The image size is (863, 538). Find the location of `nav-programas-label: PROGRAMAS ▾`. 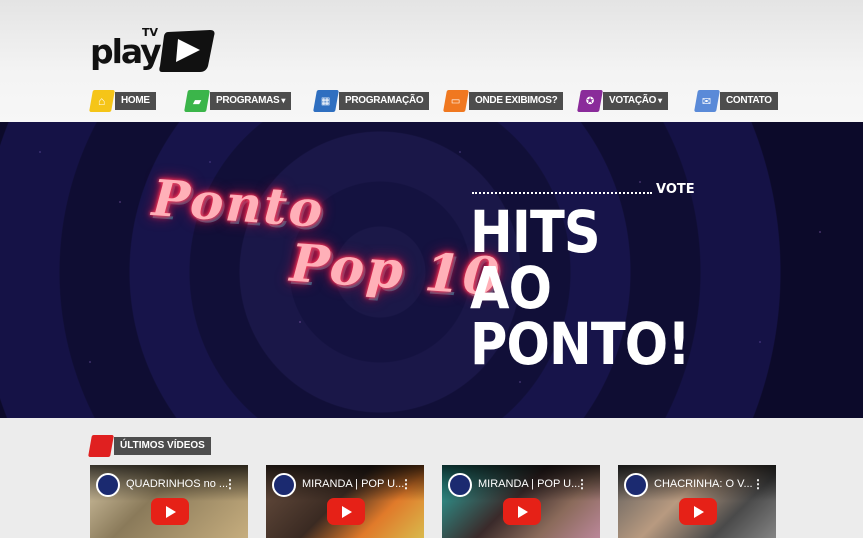

nav-programas-label: PROGRAMAS ▾ is located at coordinates (251, 101).